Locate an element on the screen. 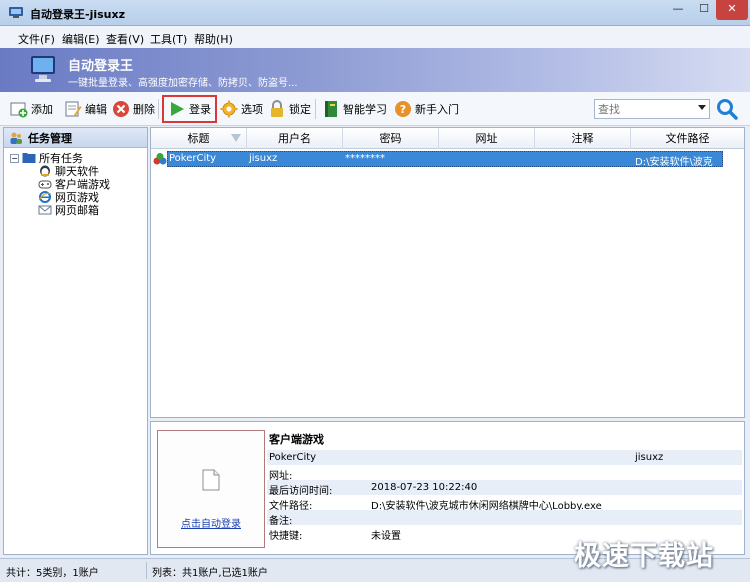 Image resolution: width=750 pixels, height=582 pixels. cell-path: D:\安装软件\波克 is located at coordinates (674, 162).